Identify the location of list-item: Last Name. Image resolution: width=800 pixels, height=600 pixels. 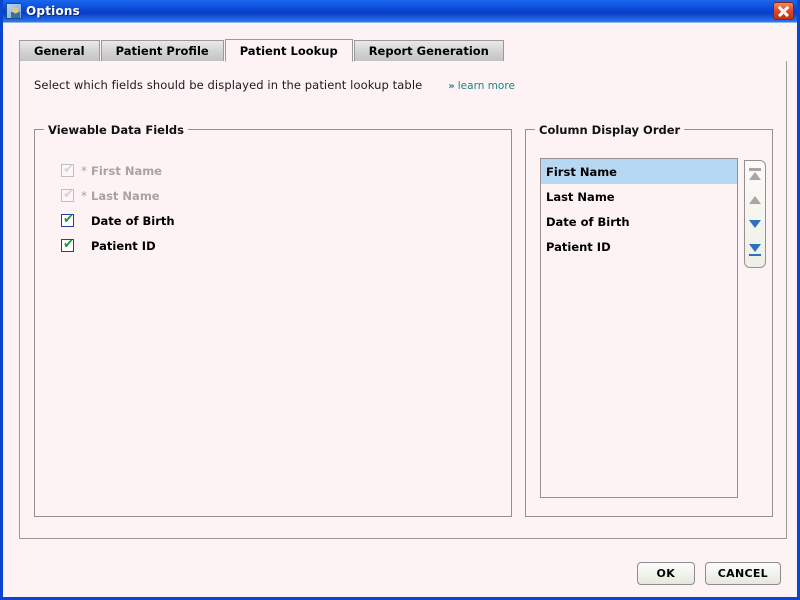
(639, 196).